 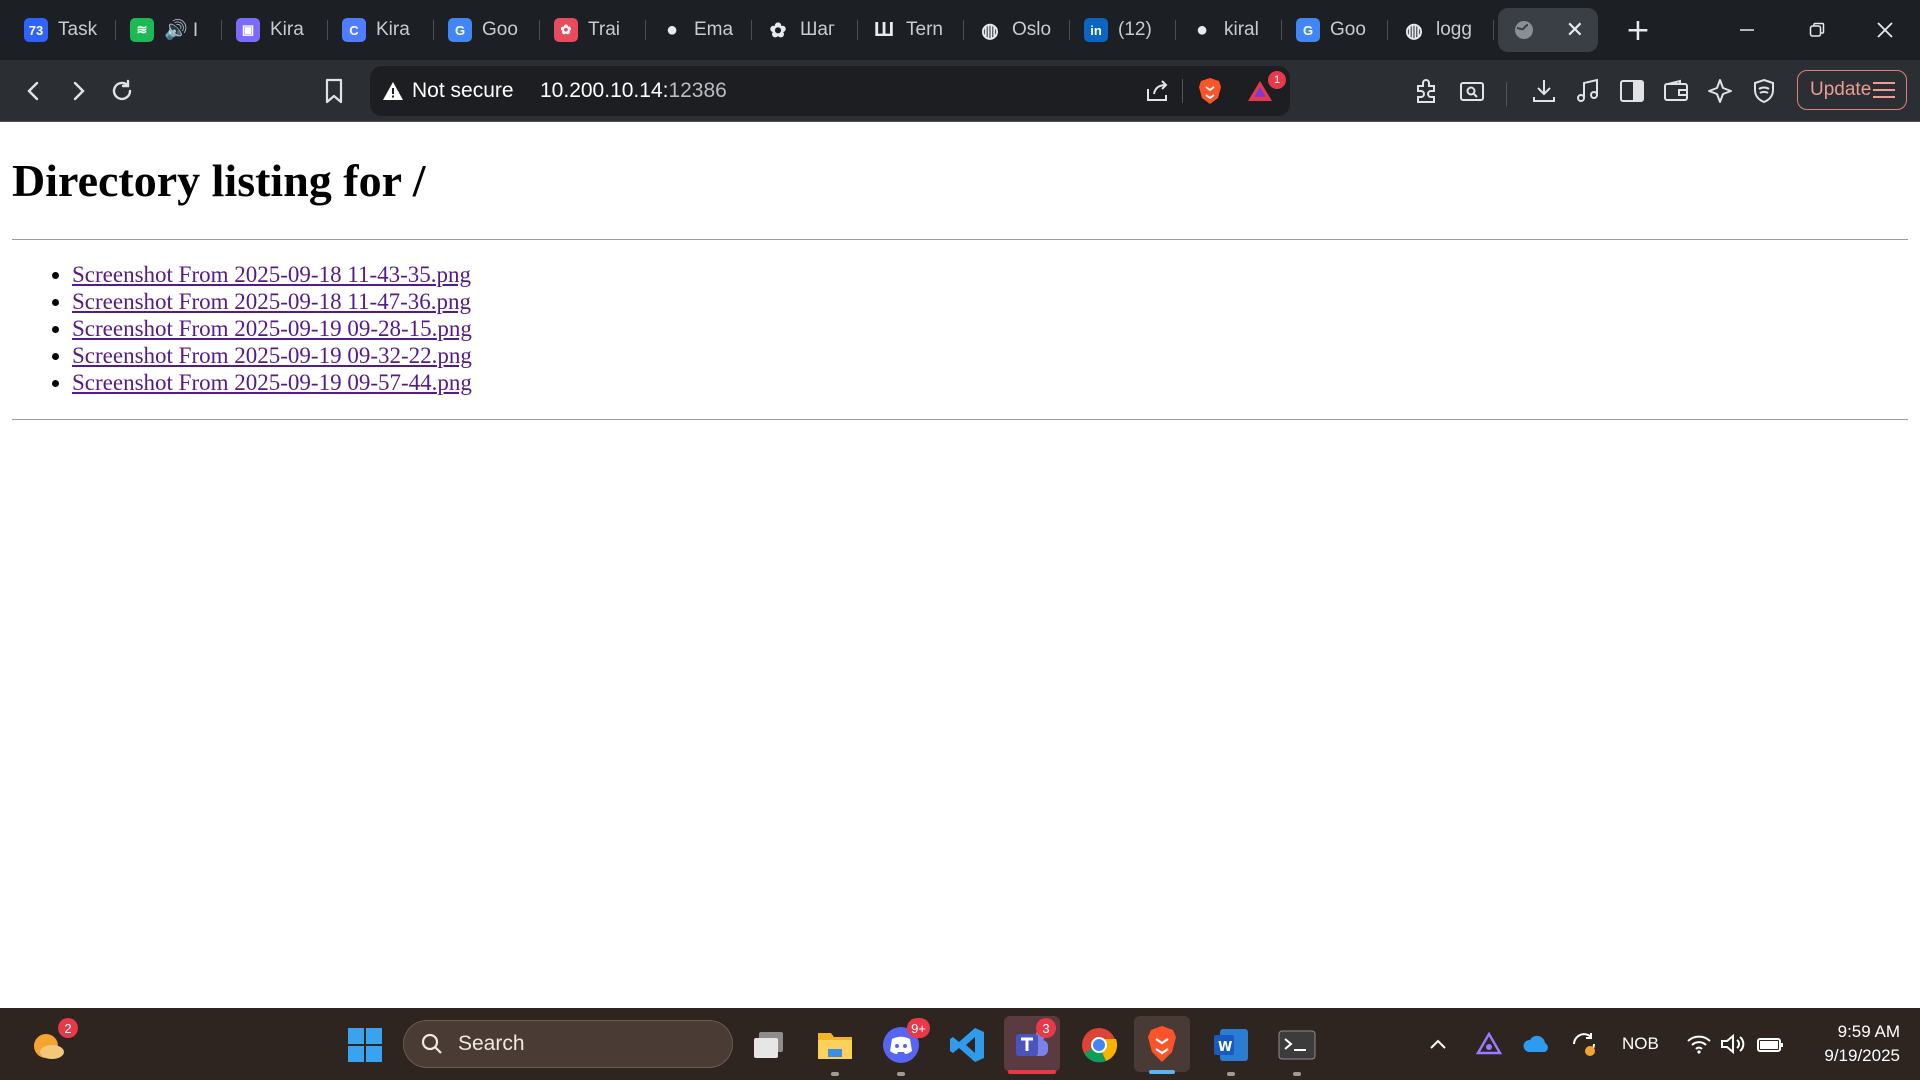 I want to click on task-view-icon, so click(x=768, y=1045).